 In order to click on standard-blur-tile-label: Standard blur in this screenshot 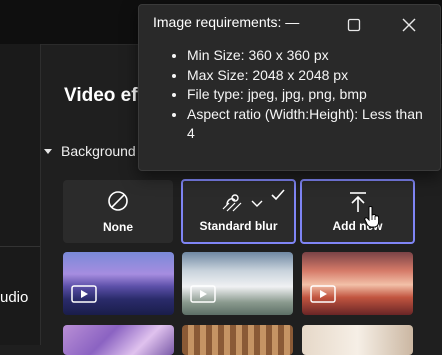, I will do `click(238, 226)`.